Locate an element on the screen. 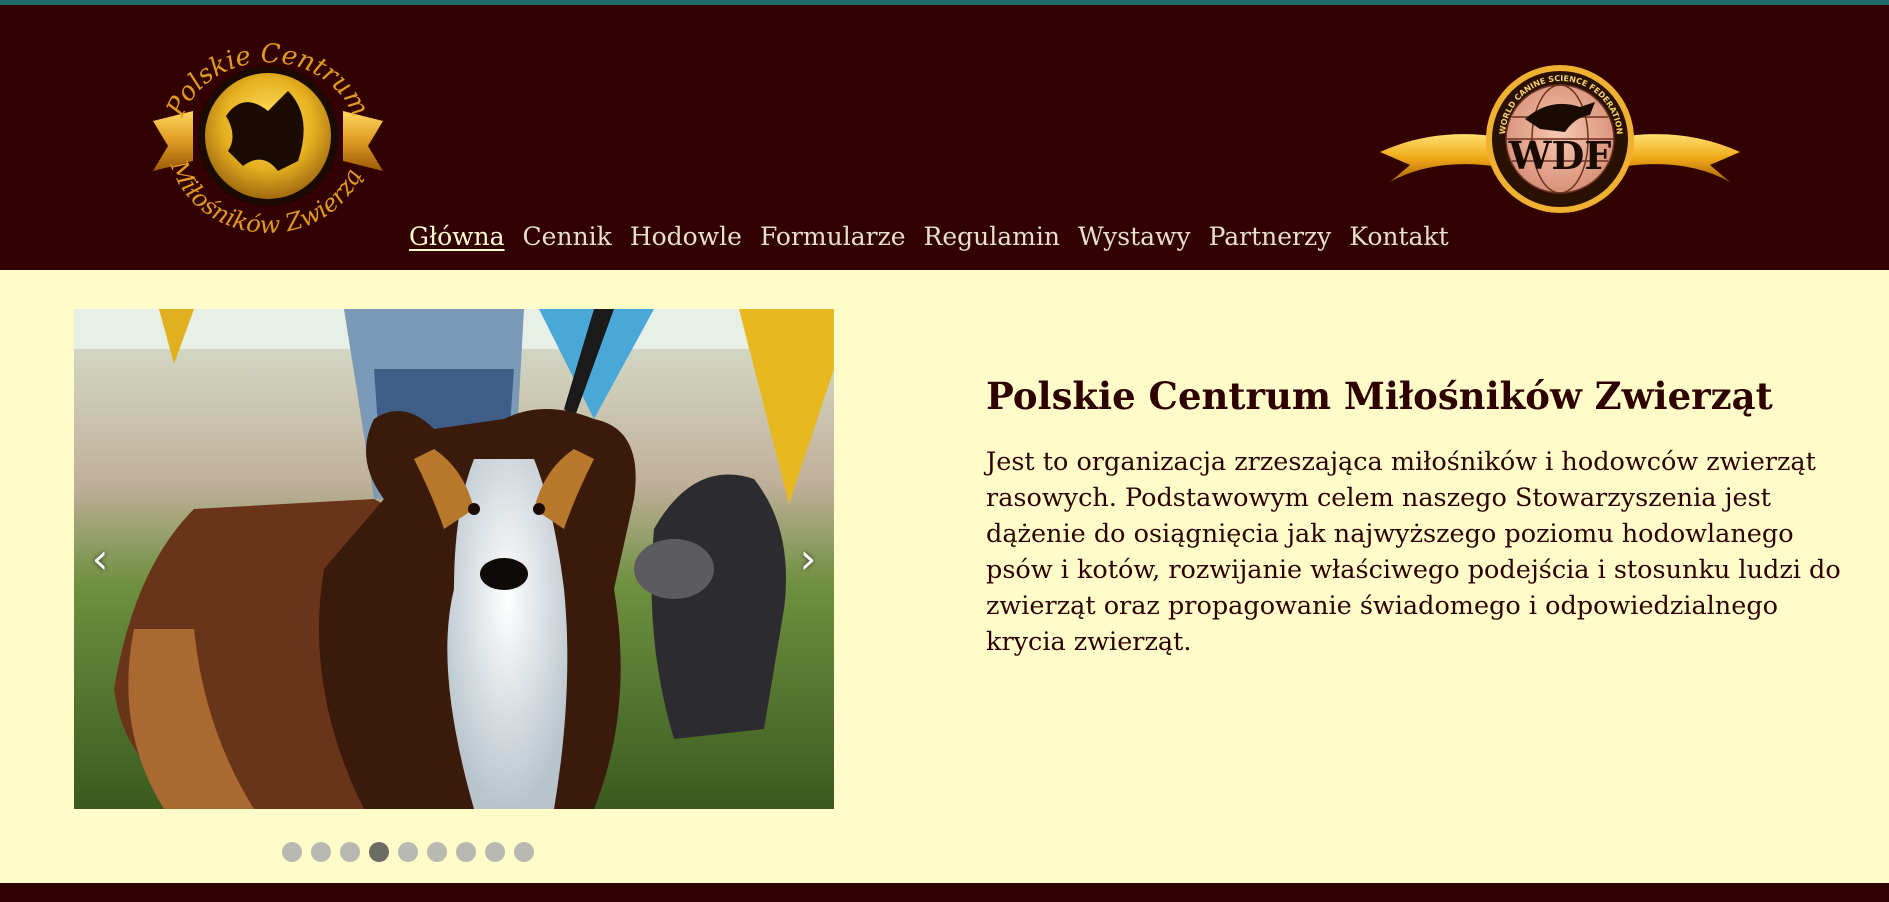  pcmz-logo: Polskie Centrum Miłośników Zwierząt is located at coordinates (265, 130).